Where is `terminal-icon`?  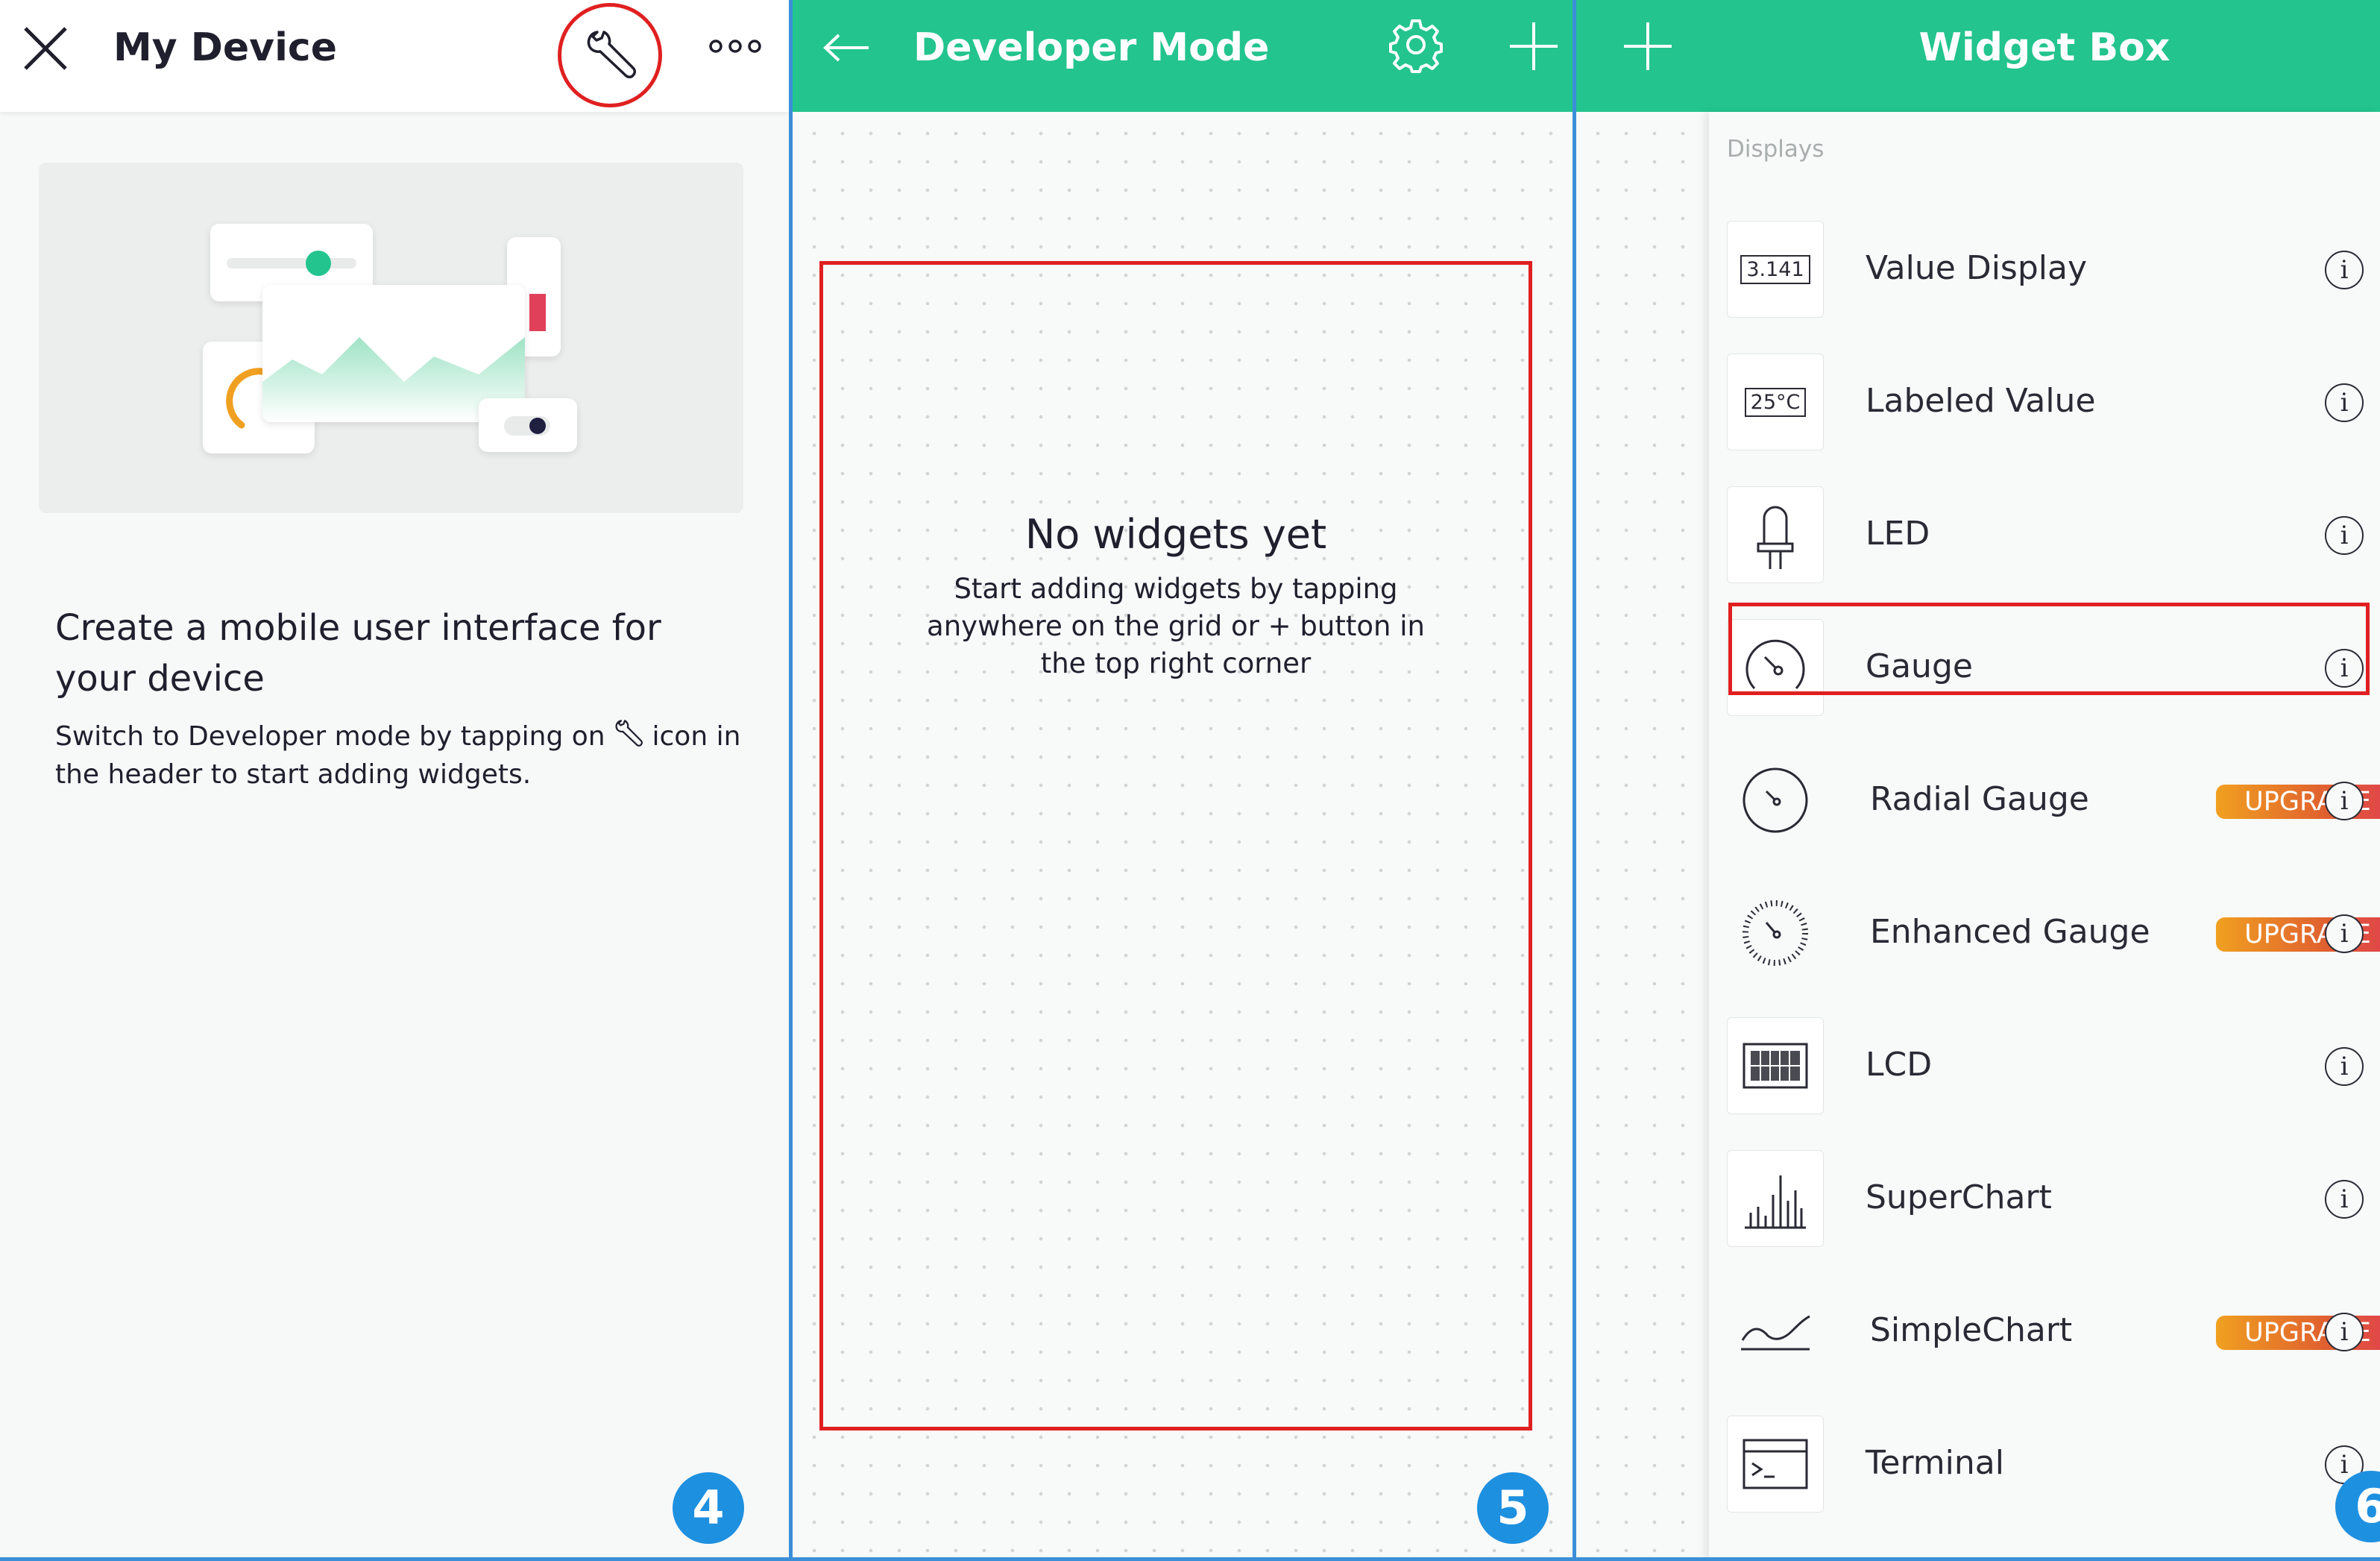 terminal-icon is located at coordinates (1775, 1464).